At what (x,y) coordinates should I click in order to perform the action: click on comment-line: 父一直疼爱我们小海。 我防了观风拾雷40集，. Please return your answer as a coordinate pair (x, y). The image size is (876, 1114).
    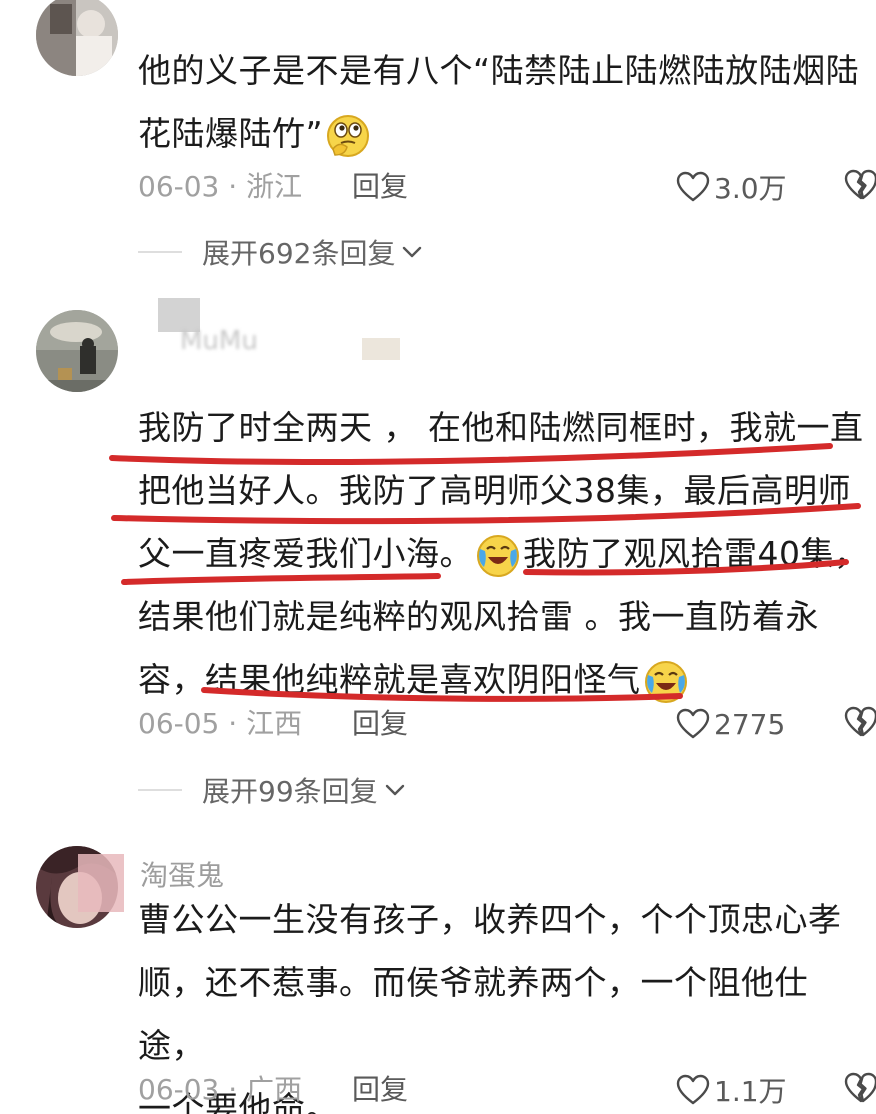
    Looking at the image, I should click on (503, 553).